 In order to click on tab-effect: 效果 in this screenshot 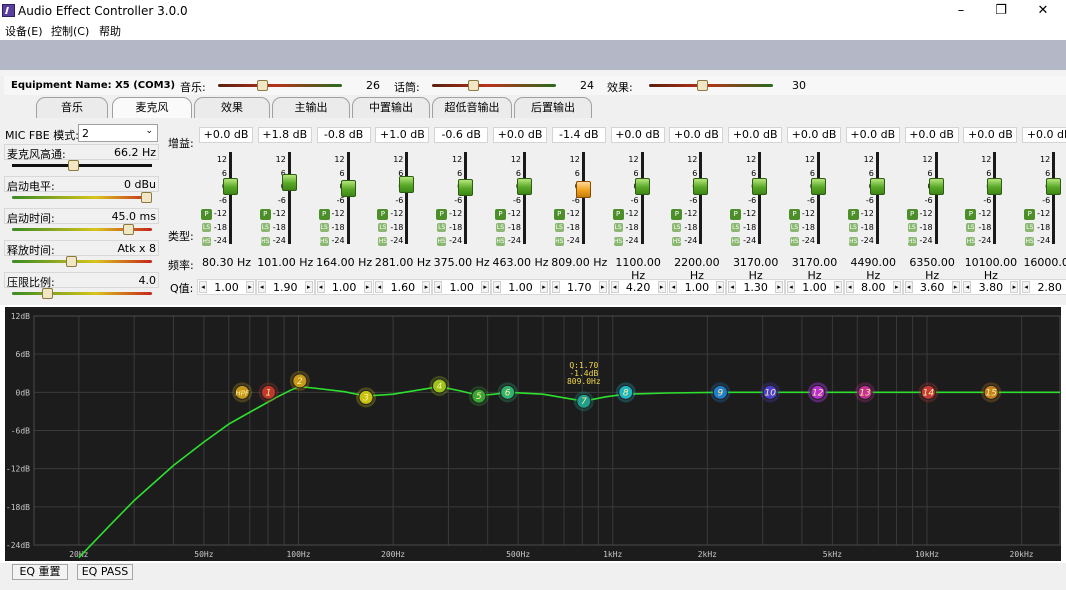, I will do `click(232, 107)`.